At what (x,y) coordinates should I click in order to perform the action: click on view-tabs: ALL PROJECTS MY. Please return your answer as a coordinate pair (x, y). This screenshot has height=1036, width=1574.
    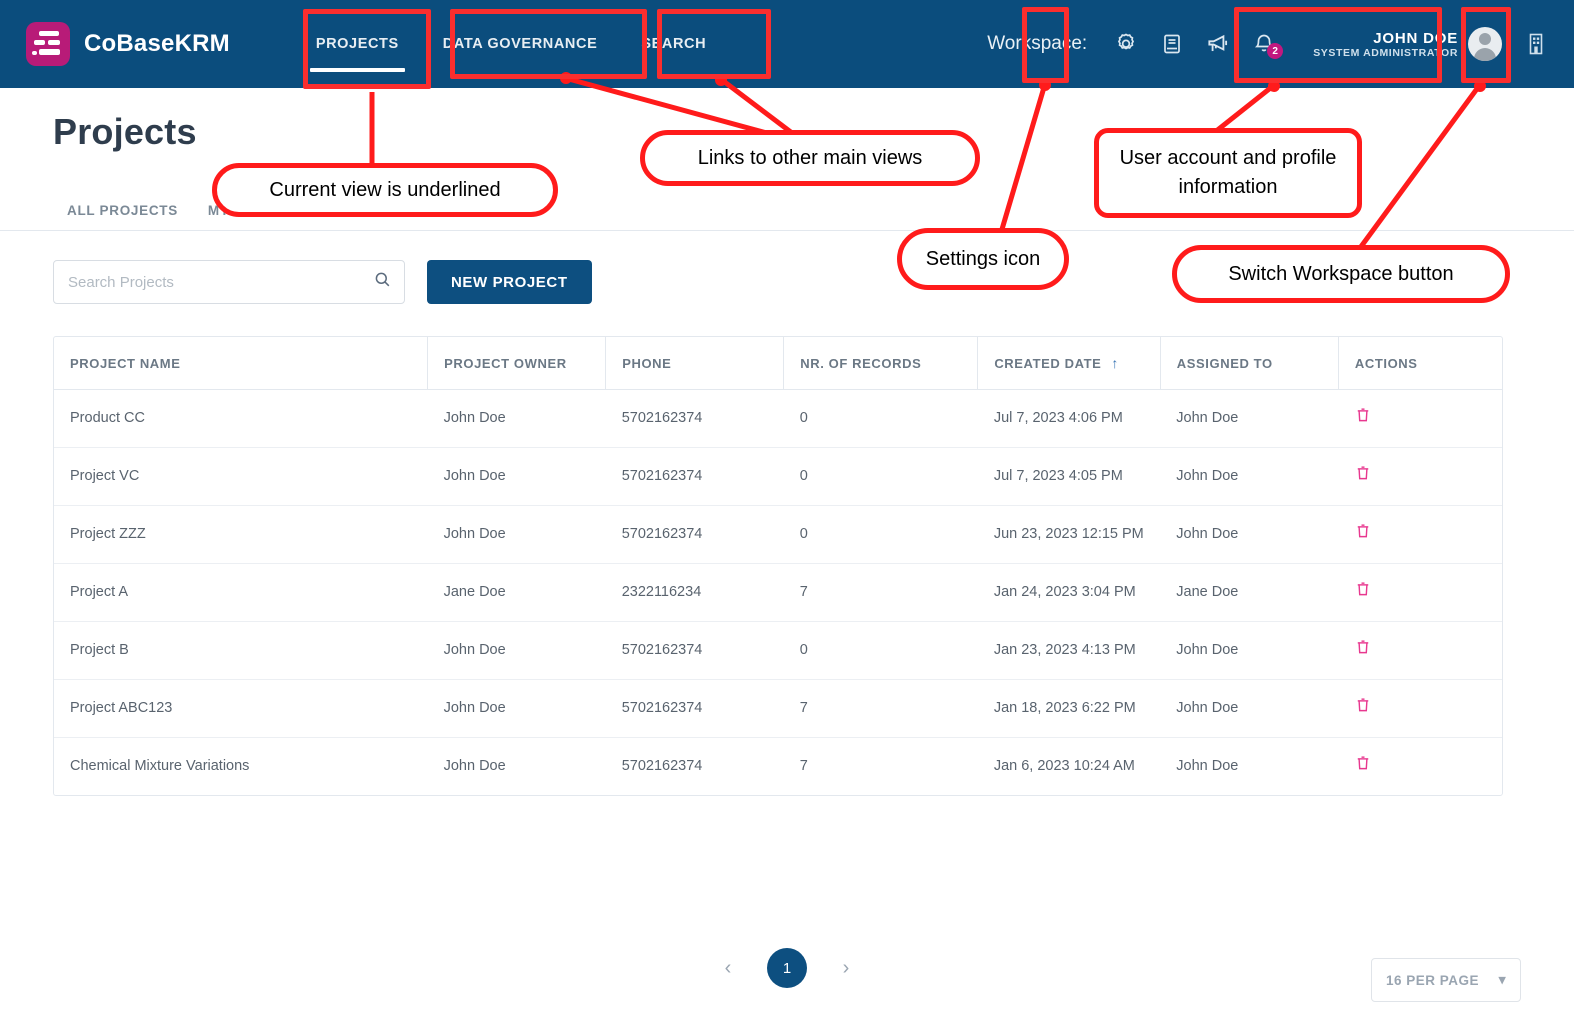
    Looking at the image, I should click on (149, 211).